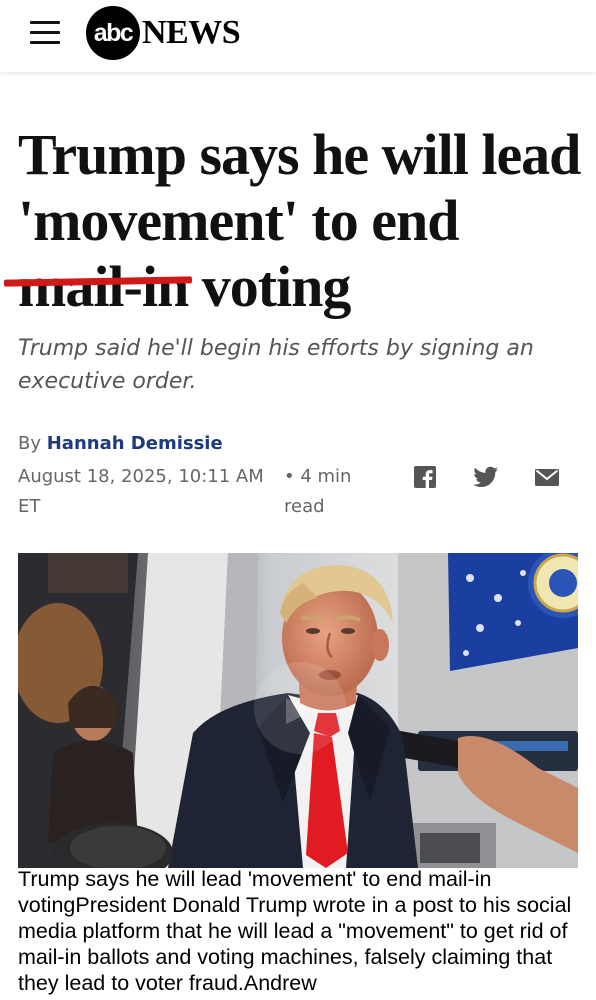 This screenshot has width=596, height=1000. What do you see at coordinates (32, 443) in the screenshot?
I see `byline-prefix: By` at bounding box center [32, 443].